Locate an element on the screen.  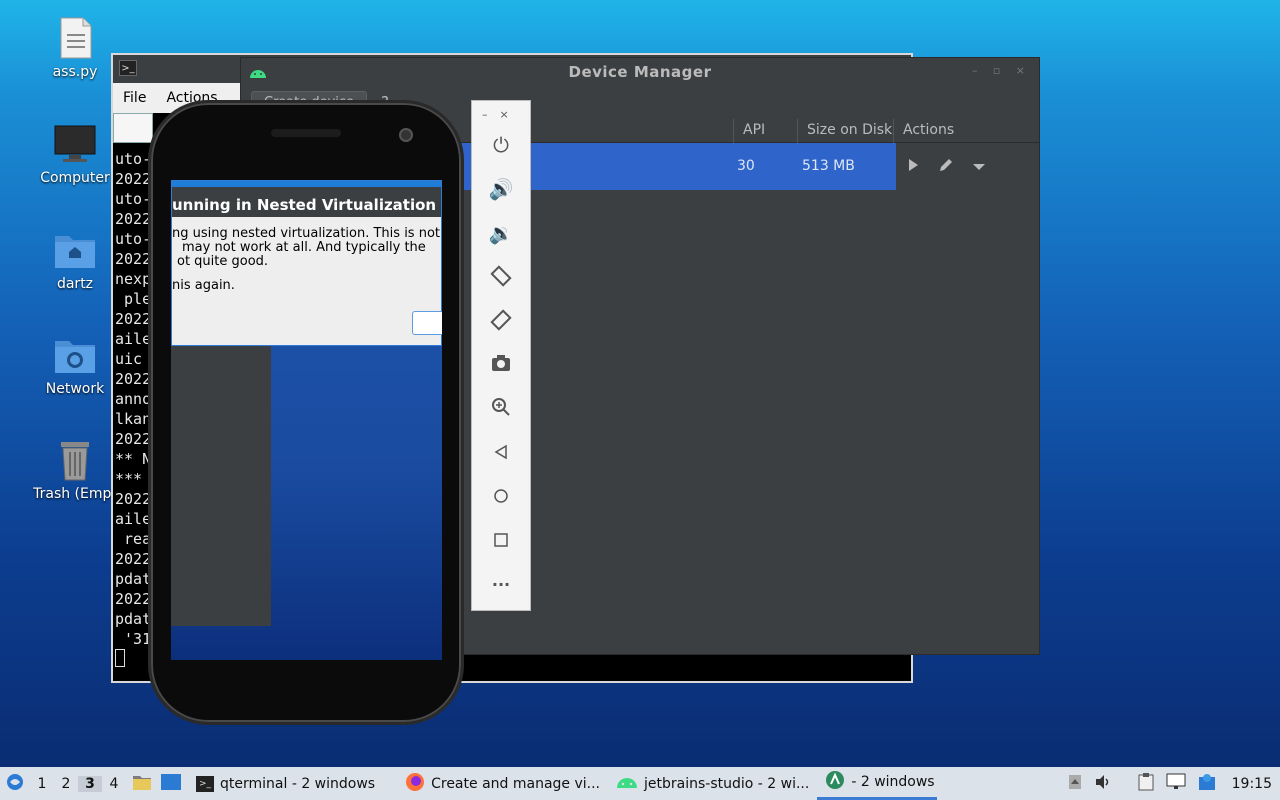
desktop-icon-trash: Trash (Empt is located at coordinates (75, 470).